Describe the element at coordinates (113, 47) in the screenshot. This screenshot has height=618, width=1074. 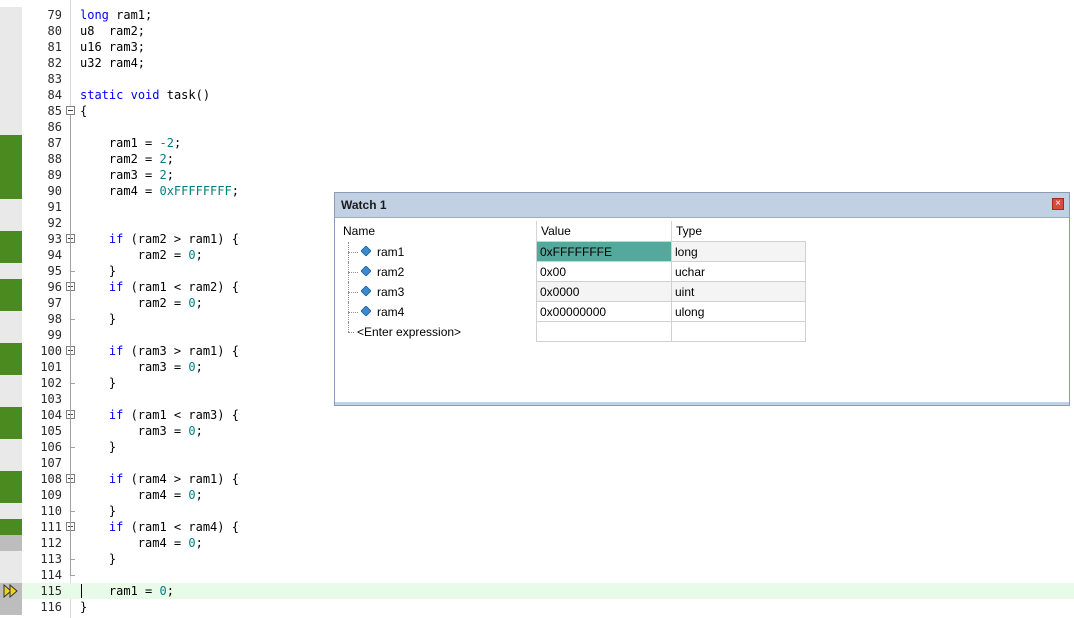
I see `code-text: u16 ram3;` at that location.